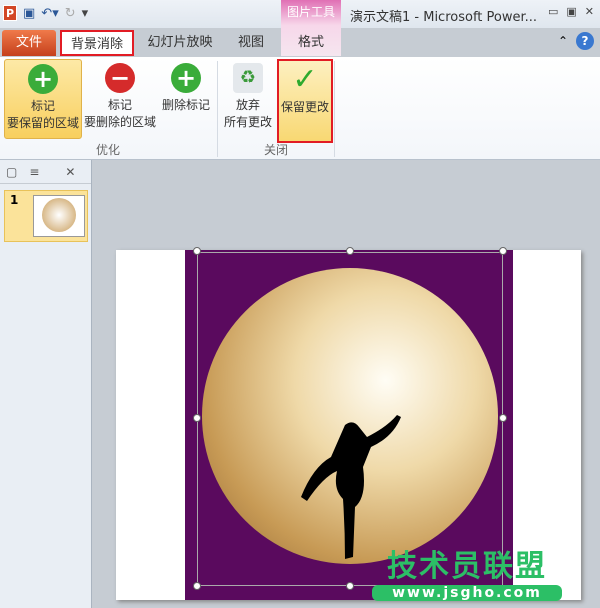  I want to click on undo-icon: ↶▾, so click(49, 13).